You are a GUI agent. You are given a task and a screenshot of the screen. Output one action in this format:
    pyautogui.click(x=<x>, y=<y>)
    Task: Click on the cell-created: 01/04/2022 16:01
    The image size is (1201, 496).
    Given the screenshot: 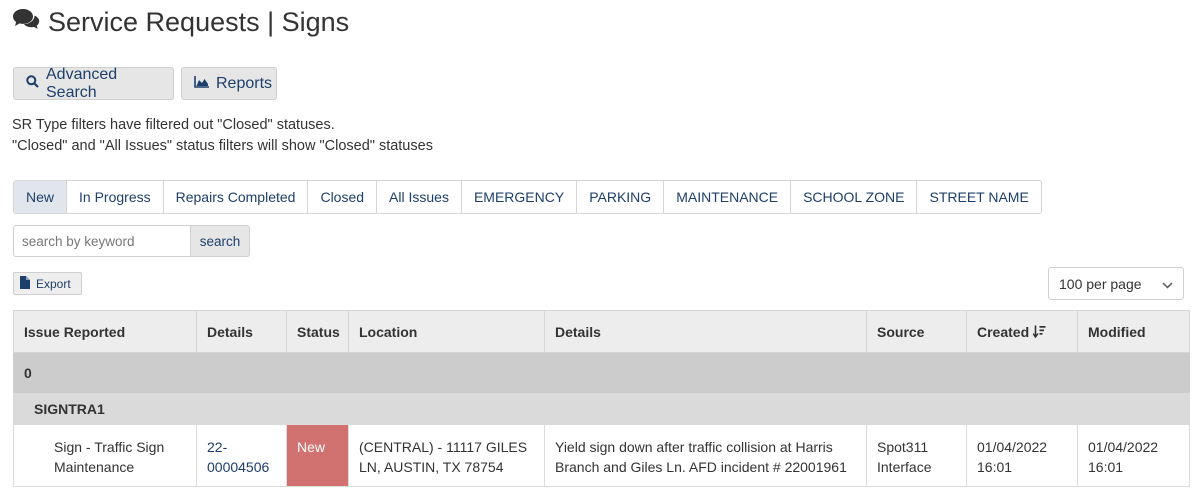 What is the action you would take?
    pyautogui.click(x=1022, y=455)
    